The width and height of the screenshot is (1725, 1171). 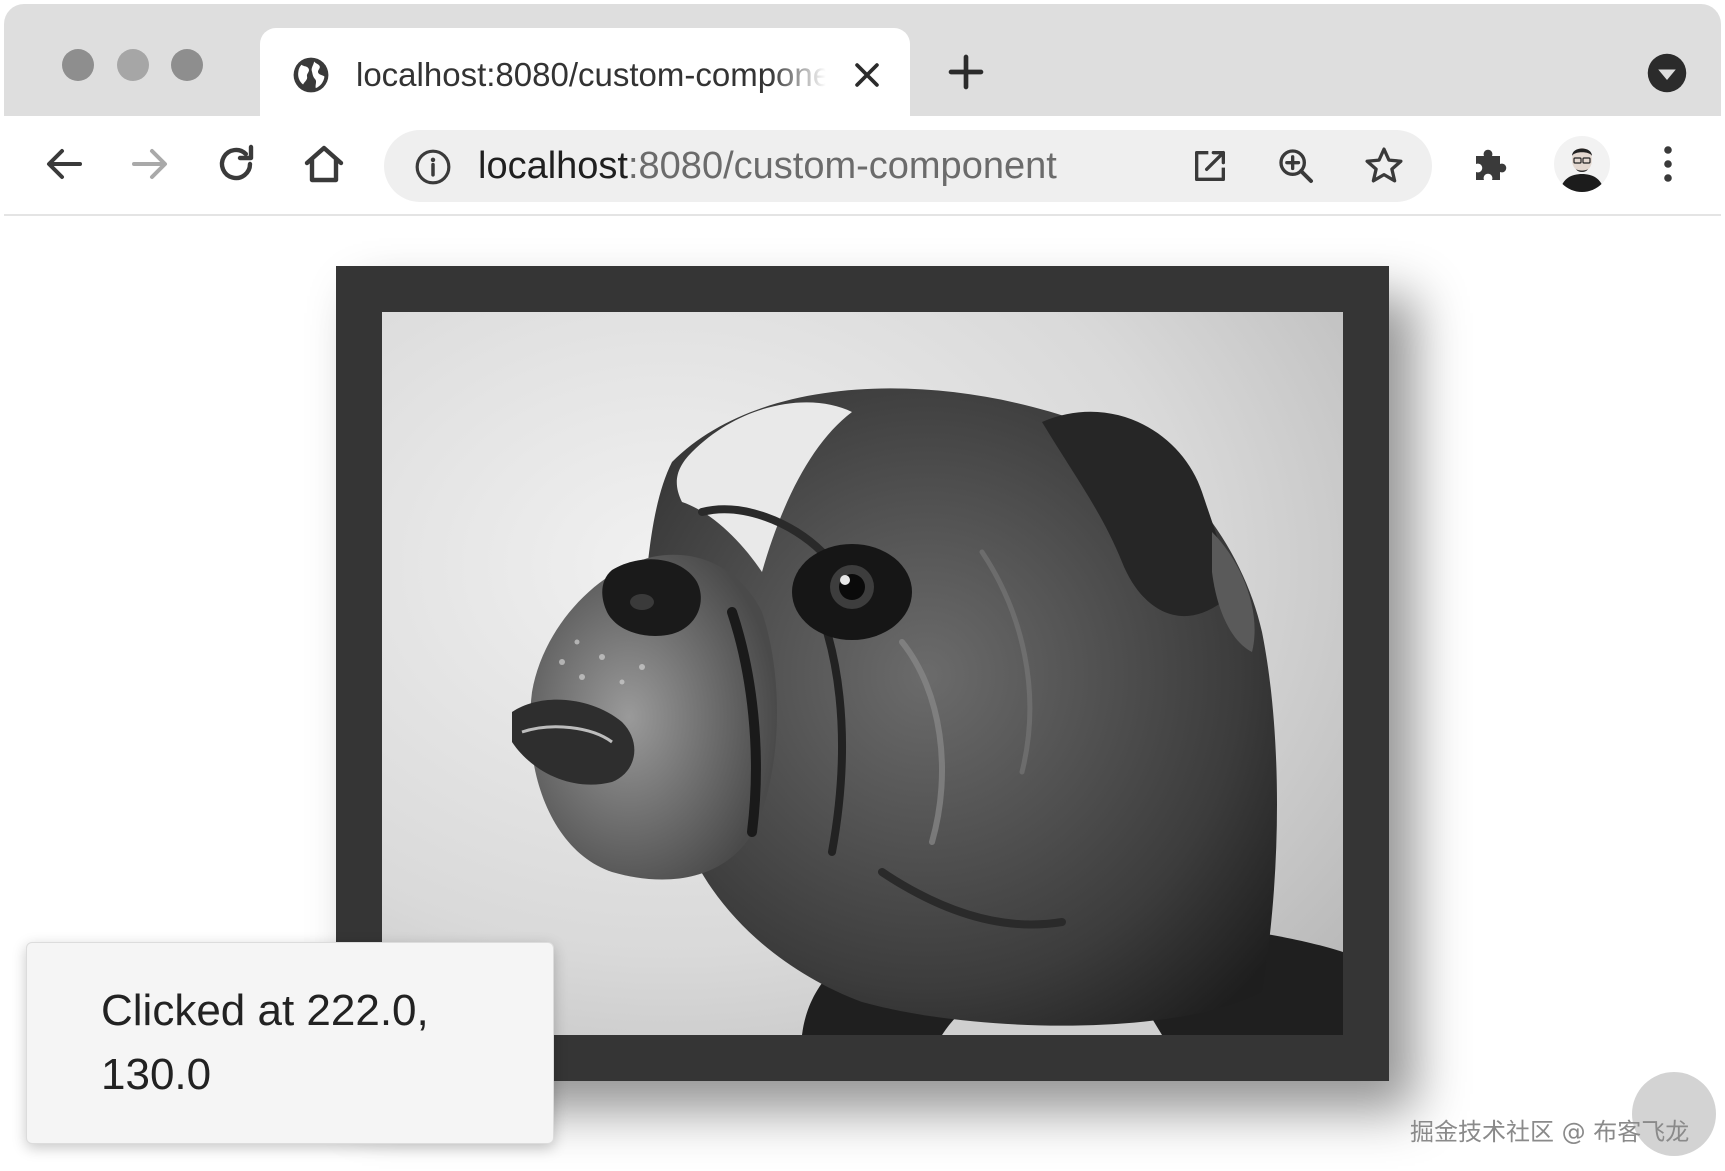 I want to click on avatar, so click(x=1582, y=164).